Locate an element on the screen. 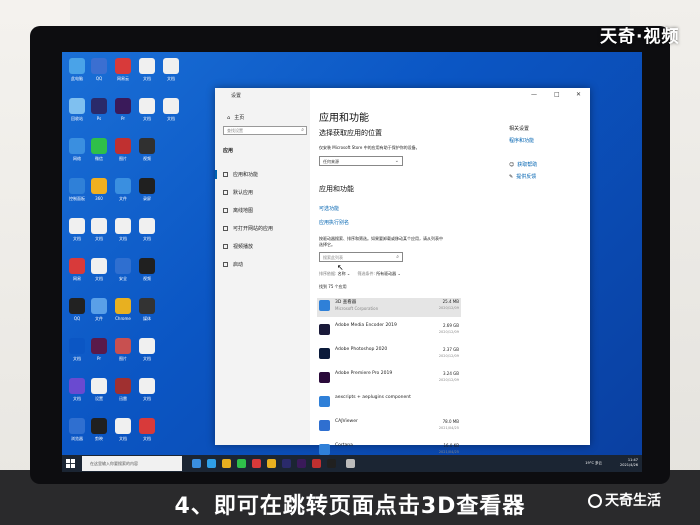 This screenshot has height=525, width=700. chrome-icon is located at coordinates (271, 463).